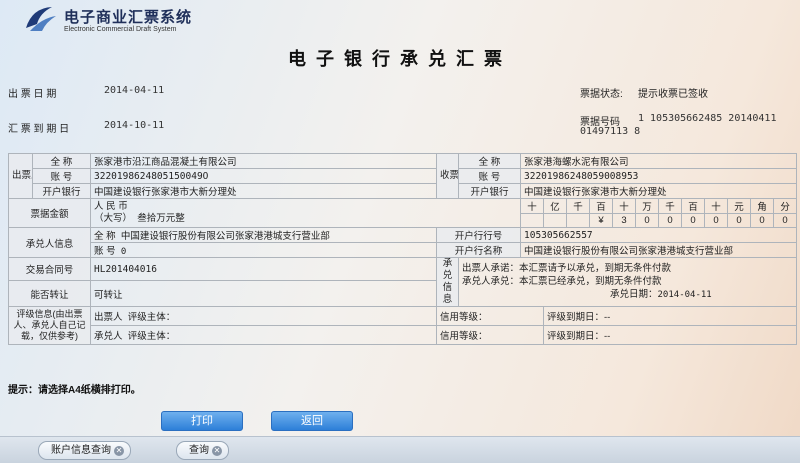  What do you see at coordinates (785, 206) in the screenshot?
I see `amount-unit: 分` at bounding box center [785, 206].